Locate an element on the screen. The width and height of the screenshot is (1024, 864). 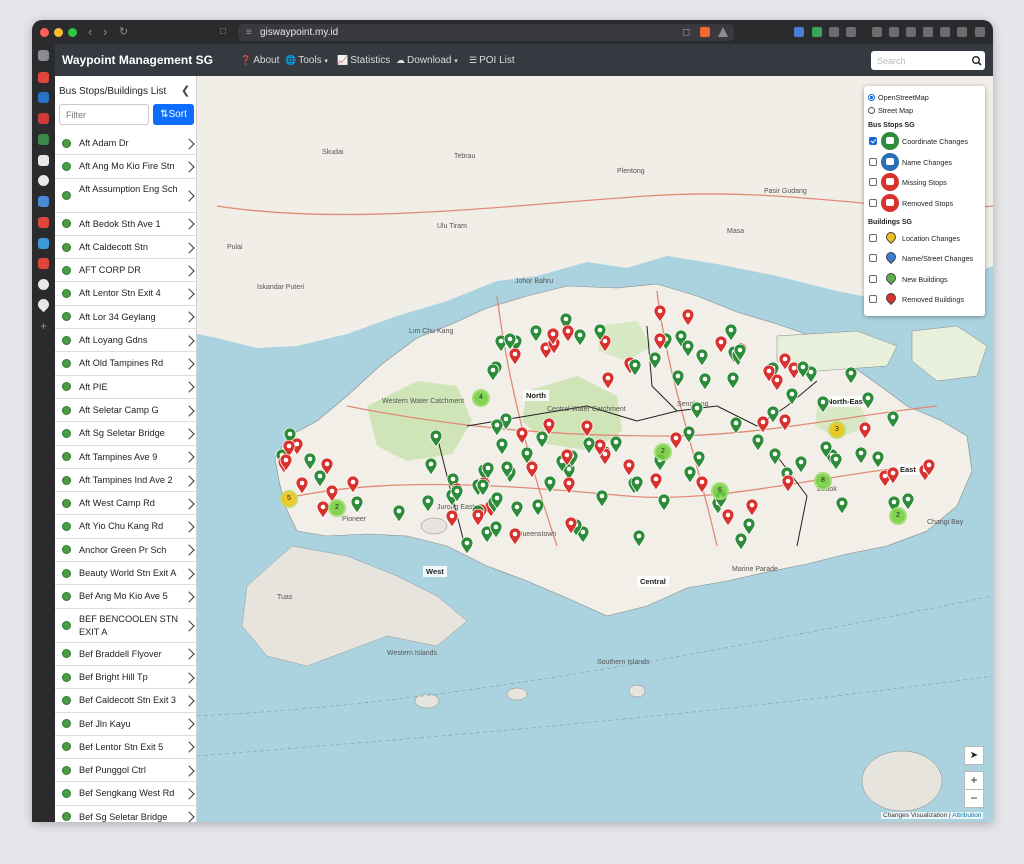
linkedin-icon is located at coordinates (43, 97).